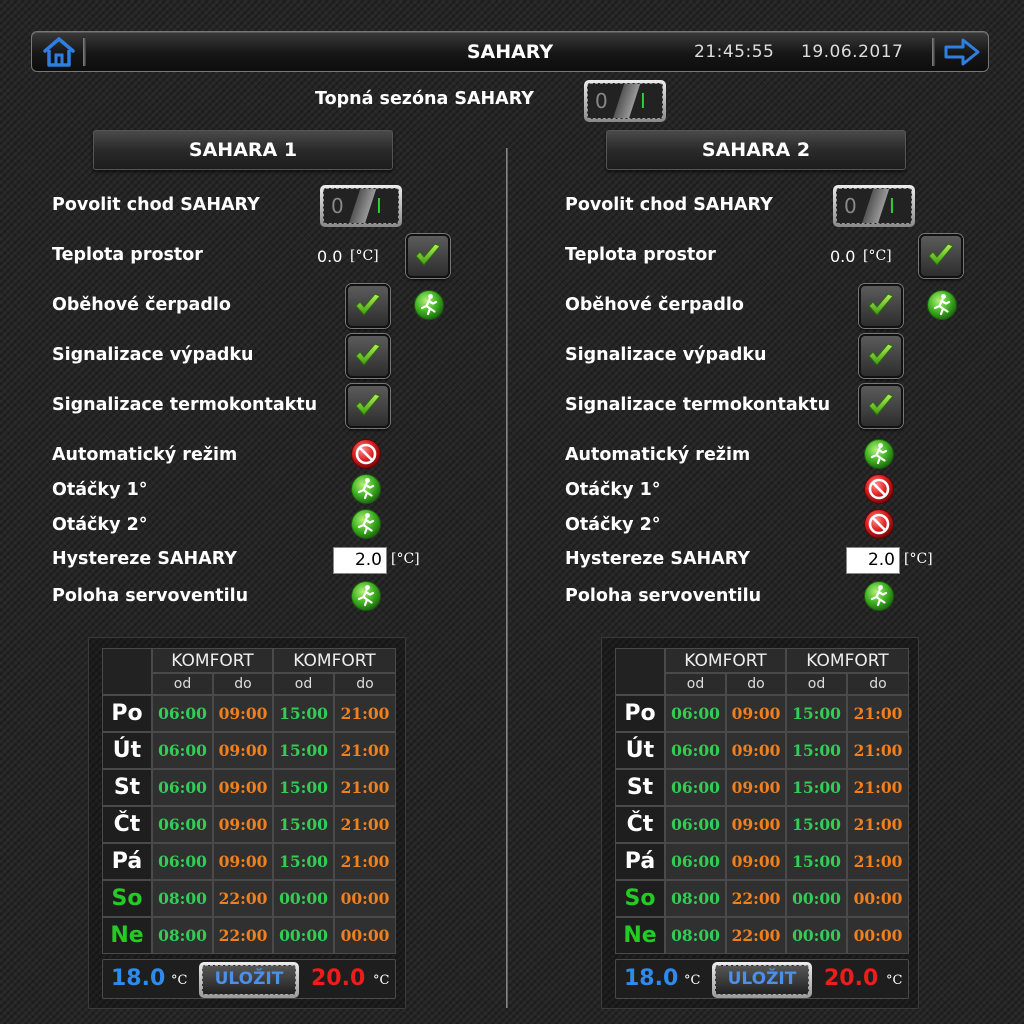  What do you see at coordinates (640, 787) in the screenshot?
I see `day-label: St` at bounding box center [640, 787].